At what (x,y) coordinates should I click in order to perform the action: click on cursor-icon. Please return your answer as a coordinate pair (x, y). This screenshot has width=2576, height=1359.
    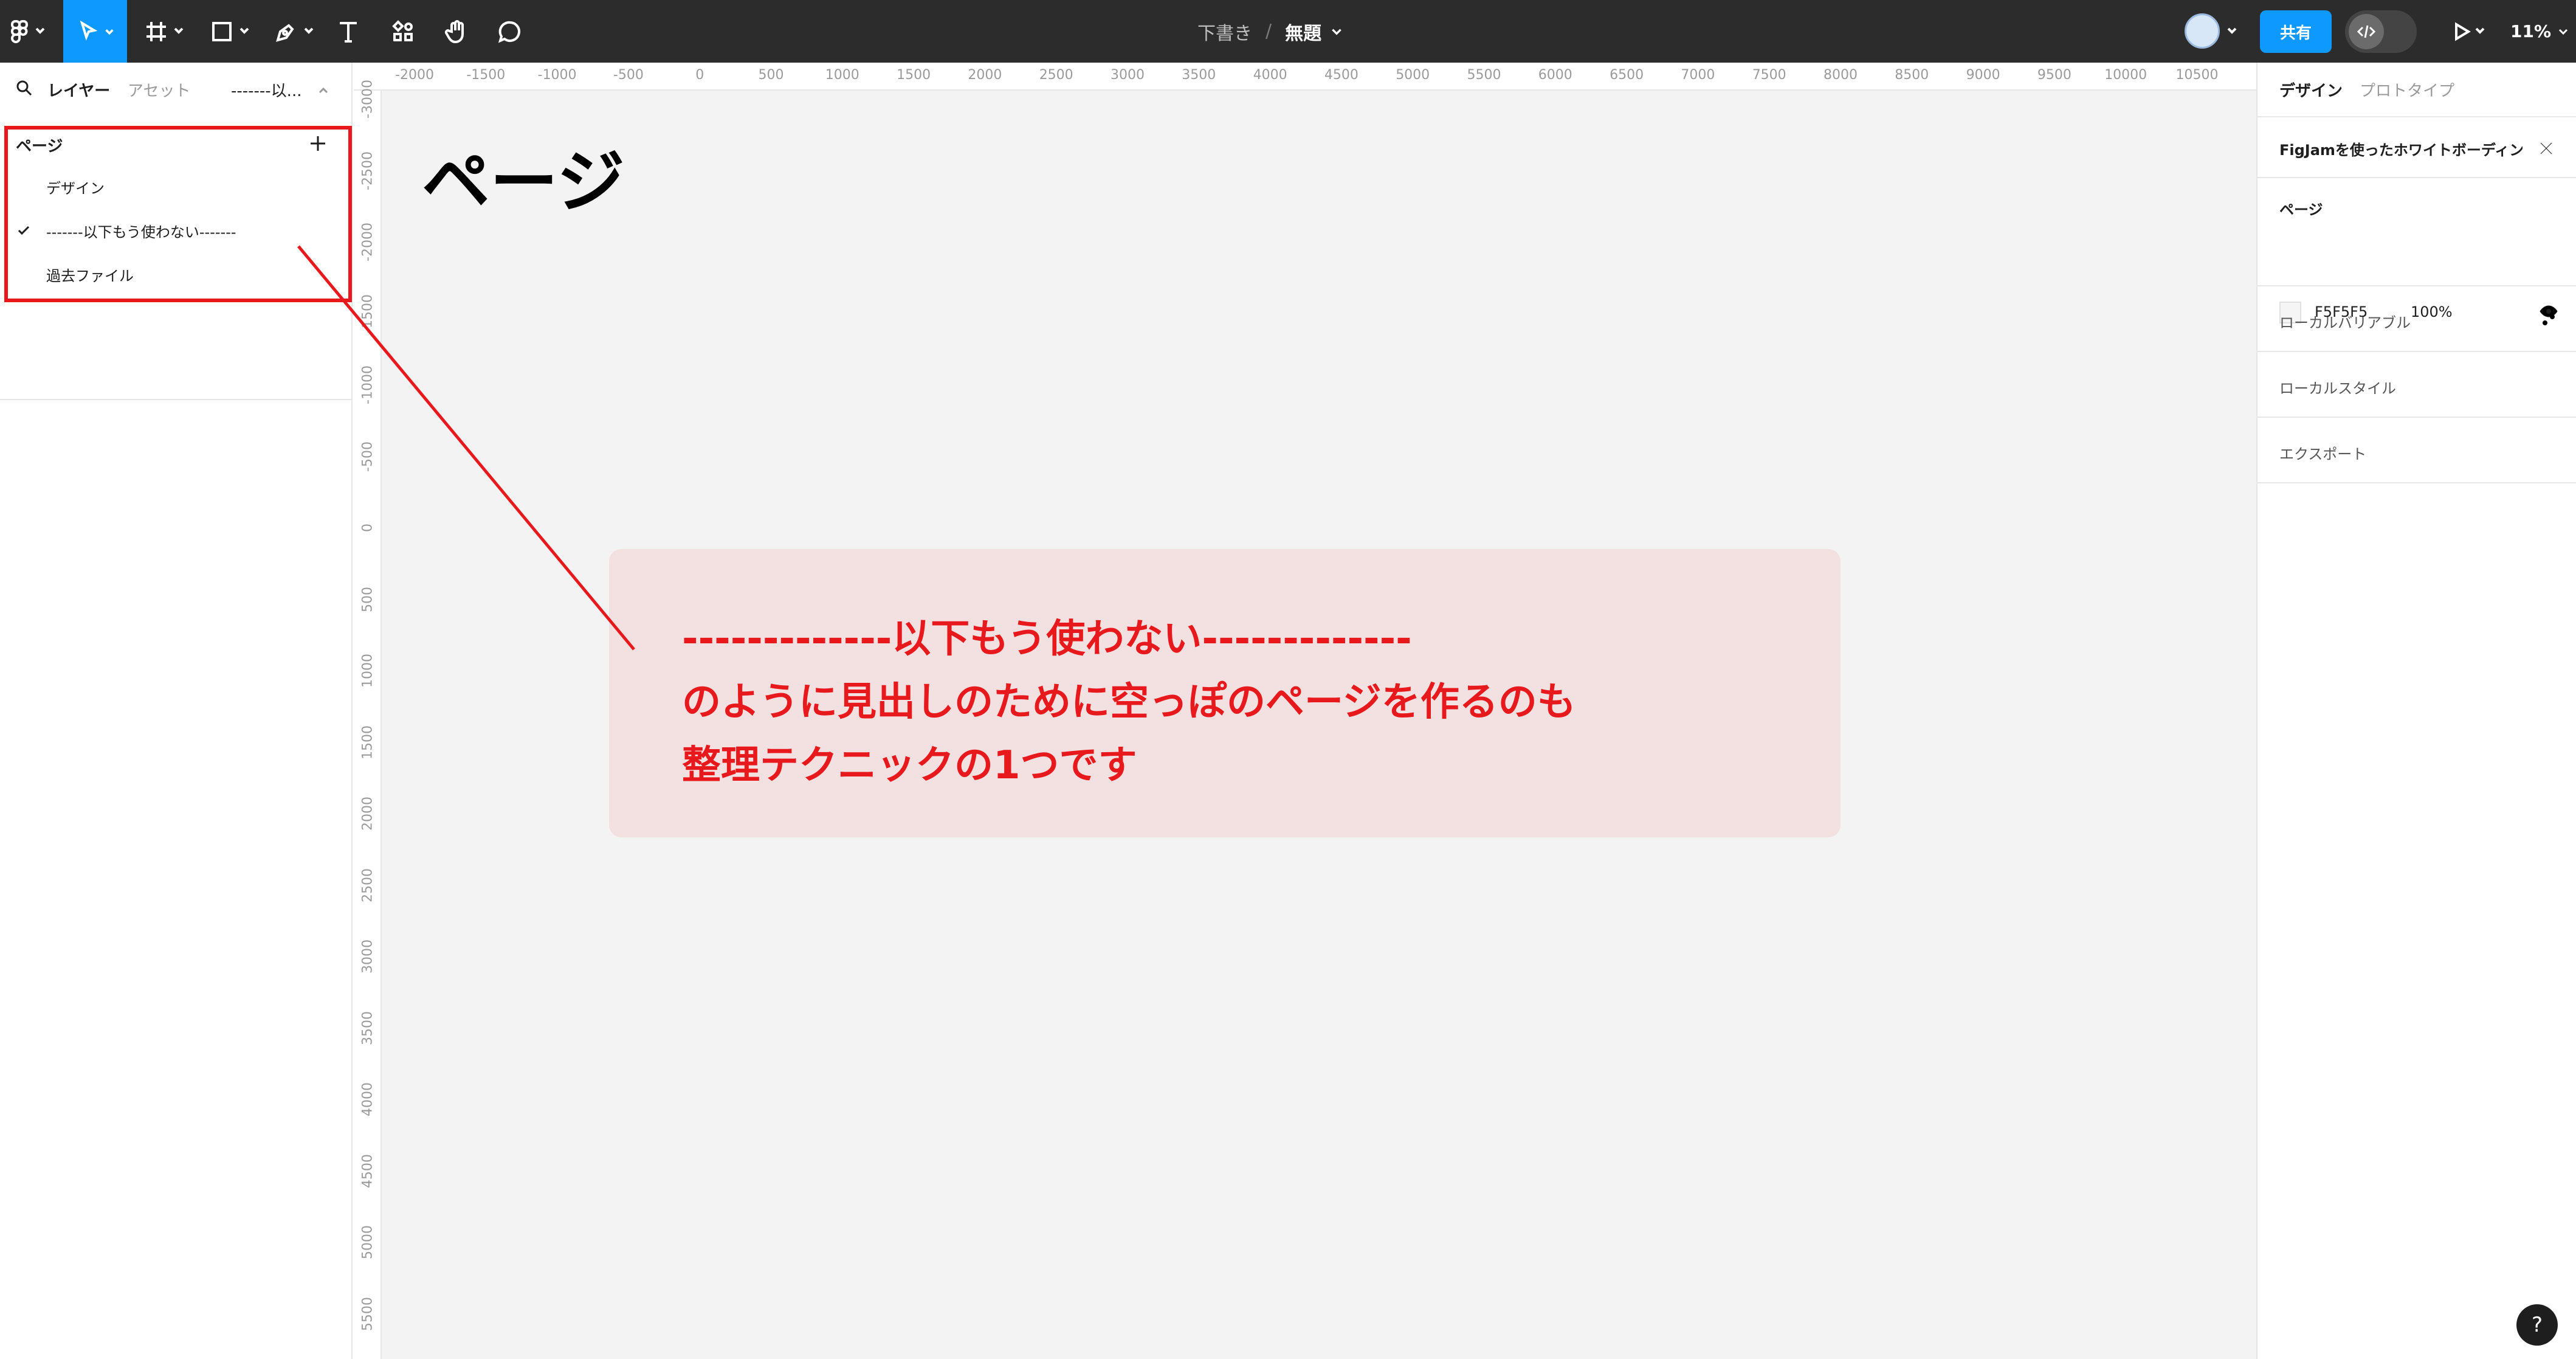
    Looking at the image, I should click on (88, 30).